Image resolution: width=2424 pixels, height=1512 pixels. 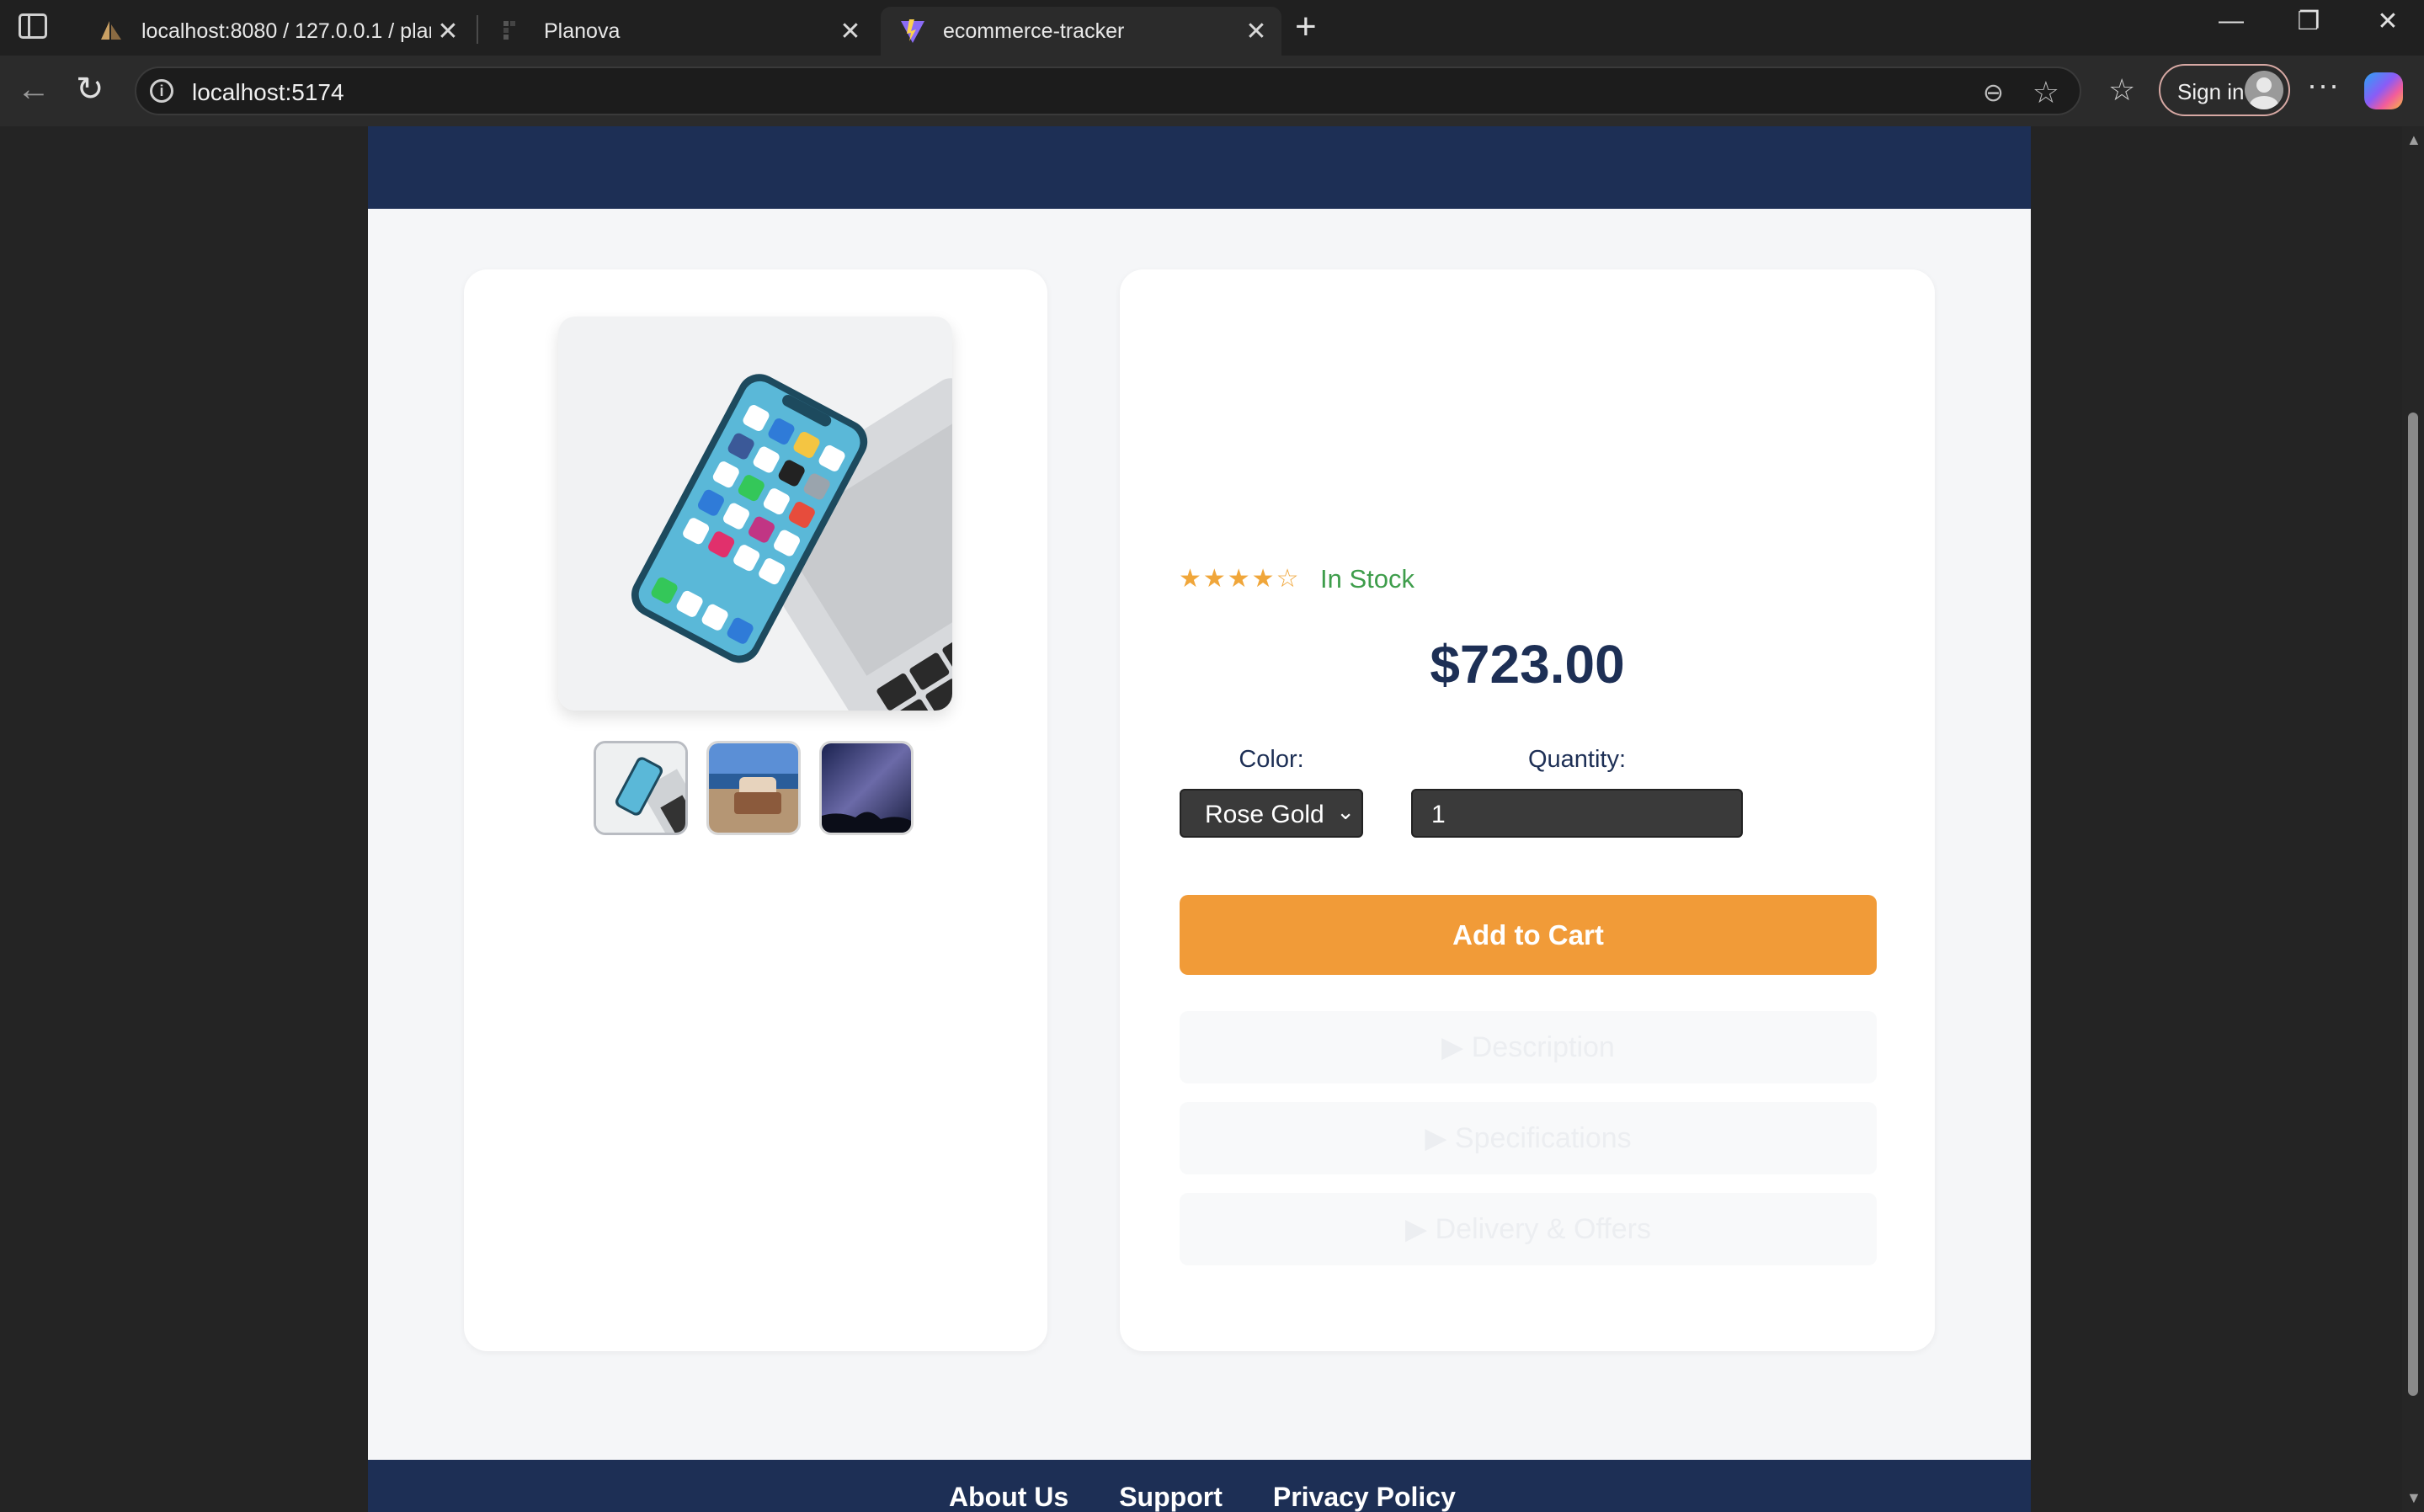 What do you see at coordinates (1528, 1138) in the screenshot?
I see `accordion-specifications: ▶ Specifications` at bounding box center [1528, 1138].